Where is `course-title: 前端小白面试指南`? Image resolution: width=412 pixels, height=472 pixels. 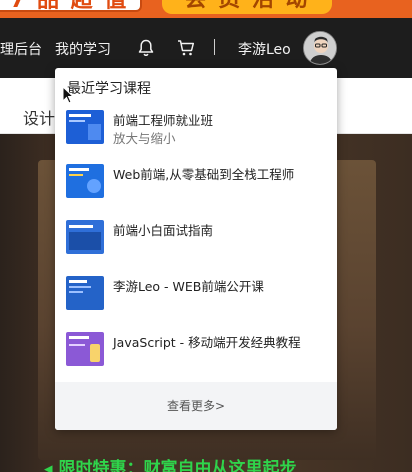
course-title: 前端小白面试指南 is located at coordinates (163, 230).